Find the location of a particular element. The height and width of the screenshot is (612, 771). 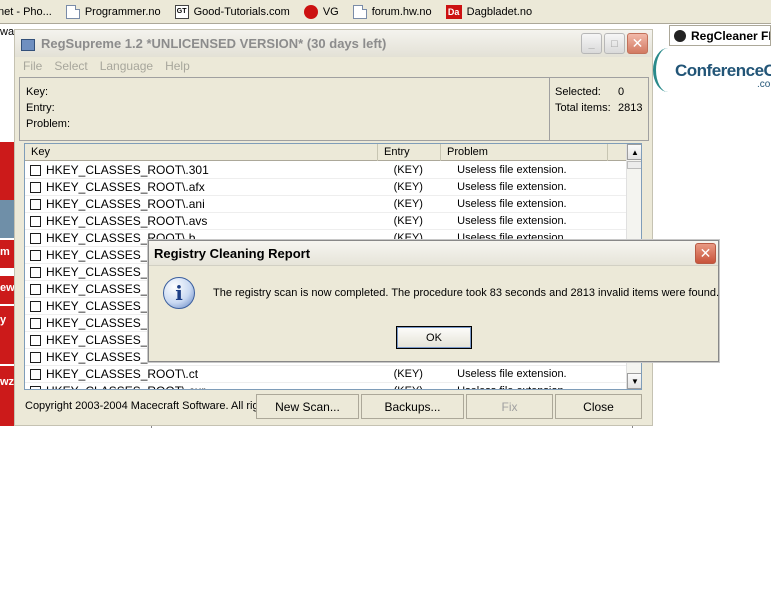

minimize-button: _ is located at coordinates (591, 43).